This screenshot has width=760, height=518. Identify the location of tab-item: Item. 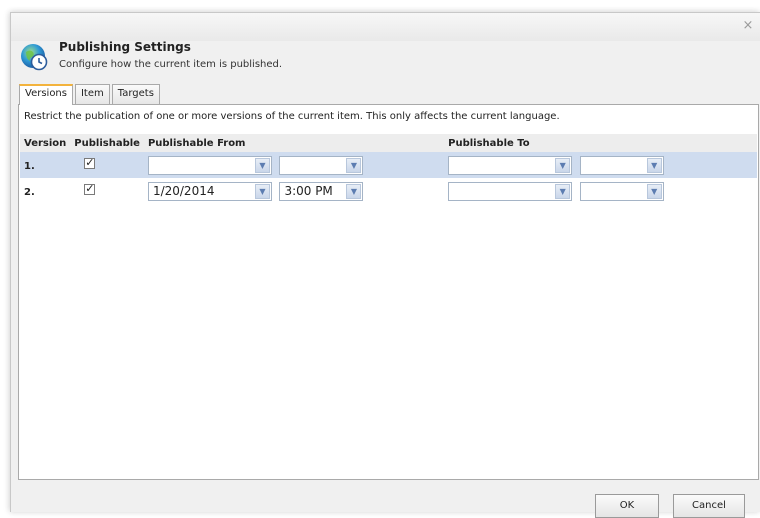
(92, 94).